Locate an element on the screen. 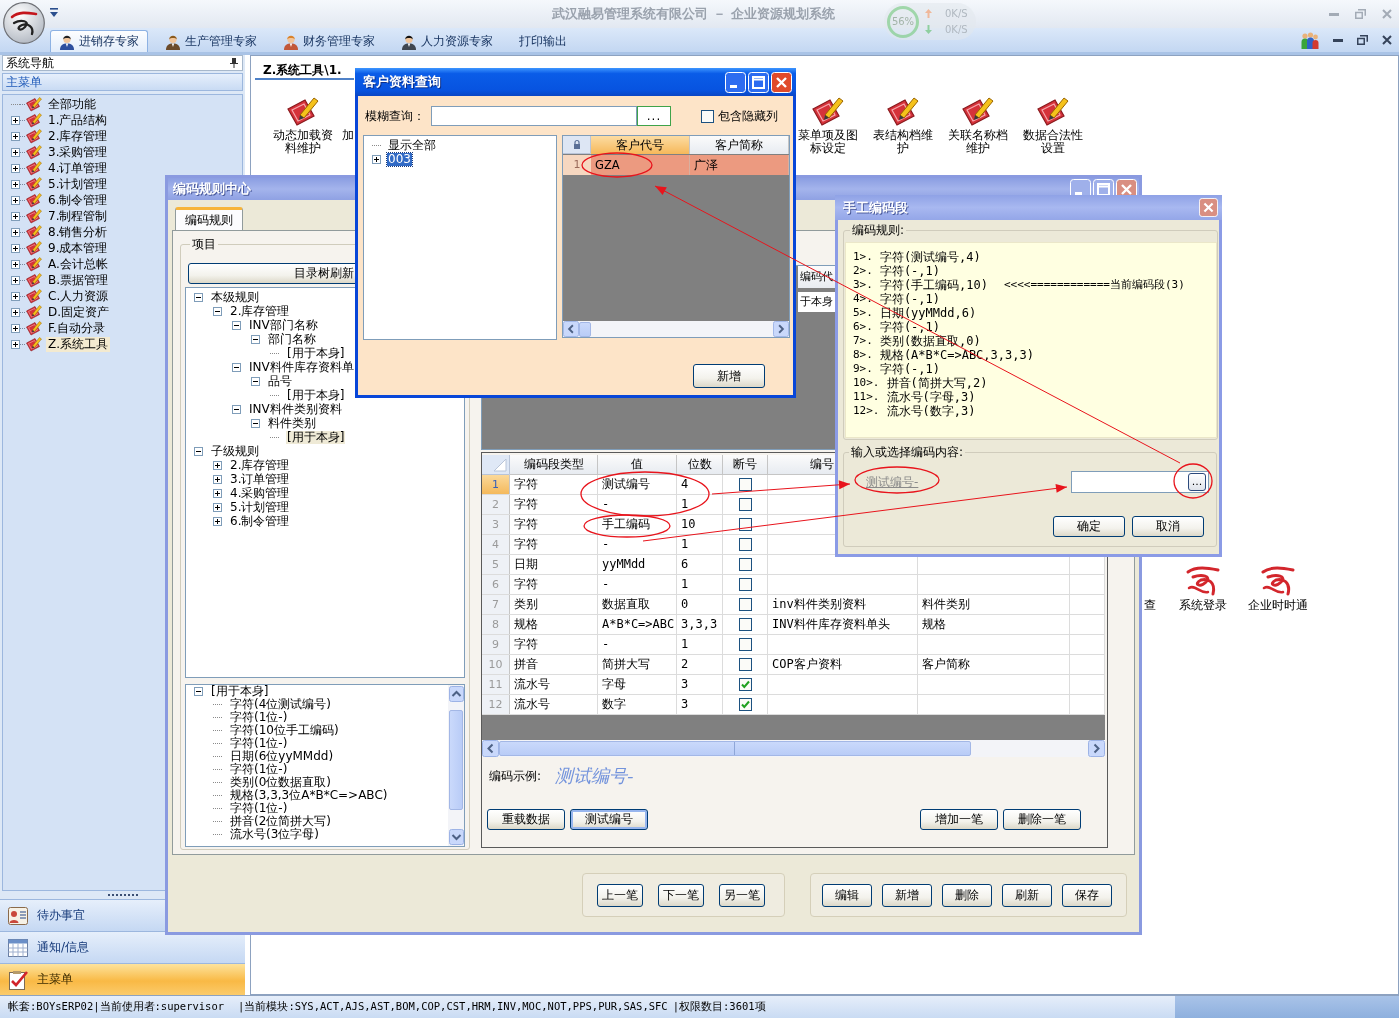 The width and height of the screenshot is (1399, 1018). tree-item: 类别(0位数据直取) is located at coordinates (280, 782).